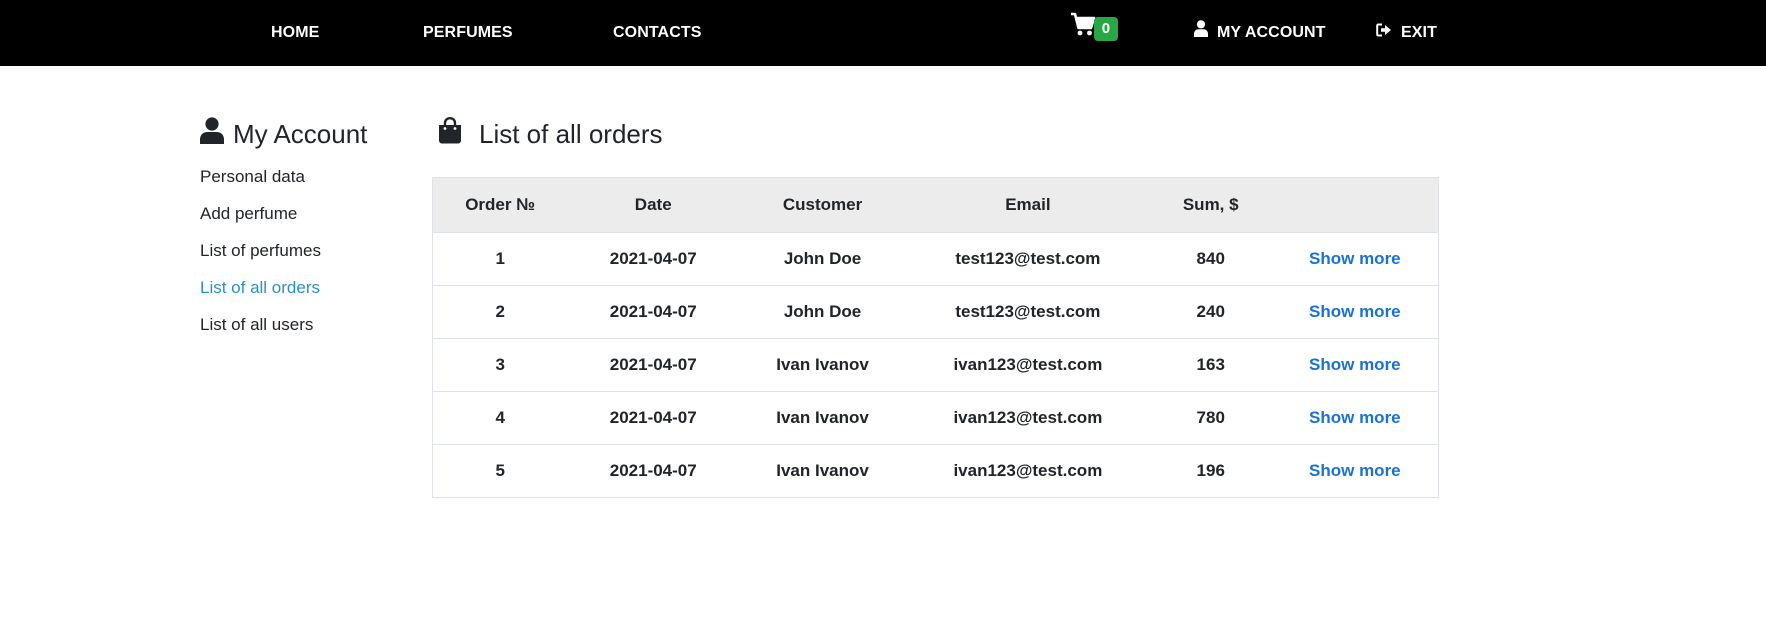 The height and width of the screenshot is (621, 1766). I want to click on shopping-cart-icon, so click(1083, 33).